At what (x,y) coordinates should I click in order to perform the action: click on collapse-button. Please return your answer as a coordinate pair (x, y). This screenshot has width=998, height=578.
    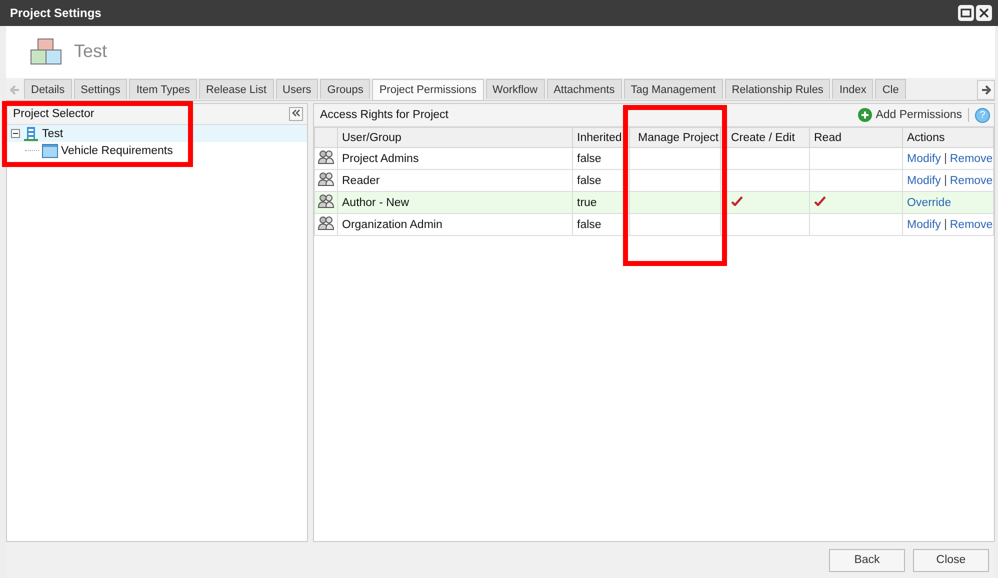
    Looking at the image, I should click on (296, 114).